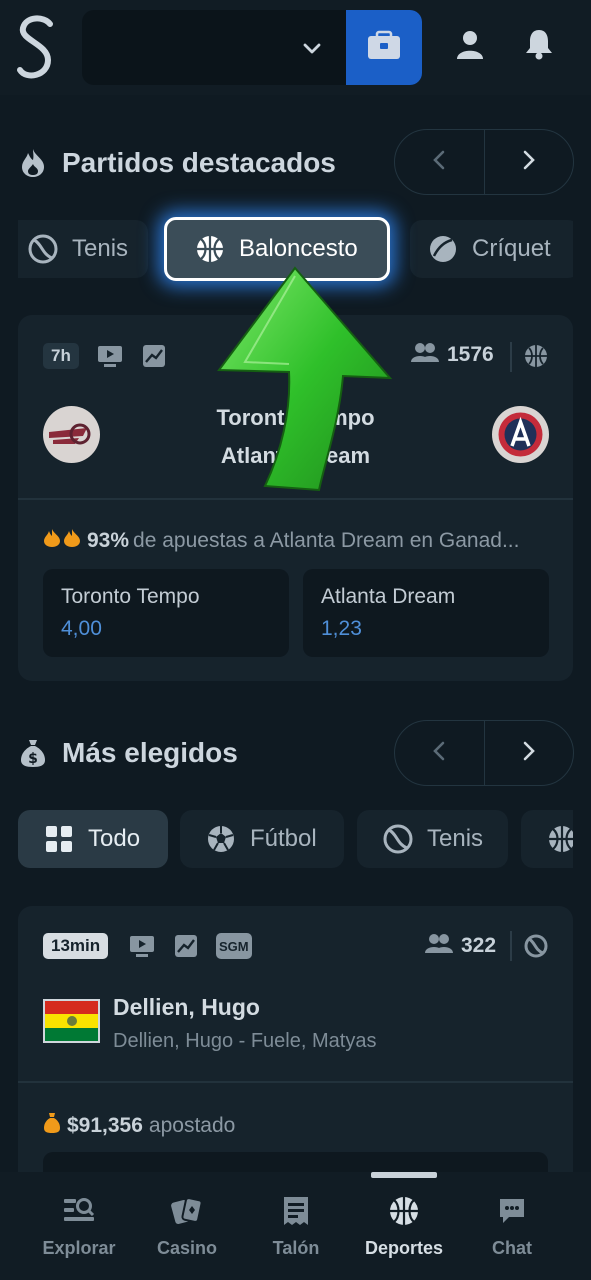  I want to click on wagered-label: apostado, so click(192, 1125).